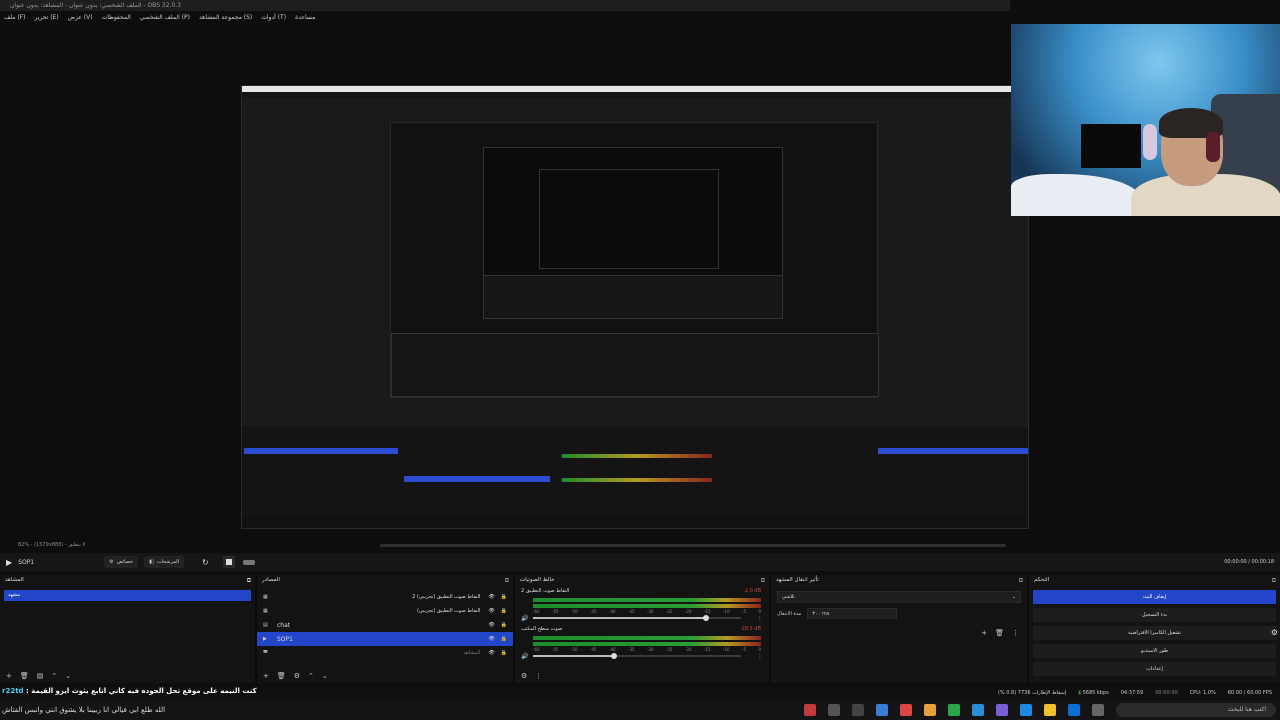 This screenshot has width=1280, height=720. What do you see at coordinates (647, 649) in the screenshot?
I see `meter-scale: -60 -55 -50 -45 -40 -35 -30 -25 -20 -15 -10 -5 0` at bounding box center [647, 649].